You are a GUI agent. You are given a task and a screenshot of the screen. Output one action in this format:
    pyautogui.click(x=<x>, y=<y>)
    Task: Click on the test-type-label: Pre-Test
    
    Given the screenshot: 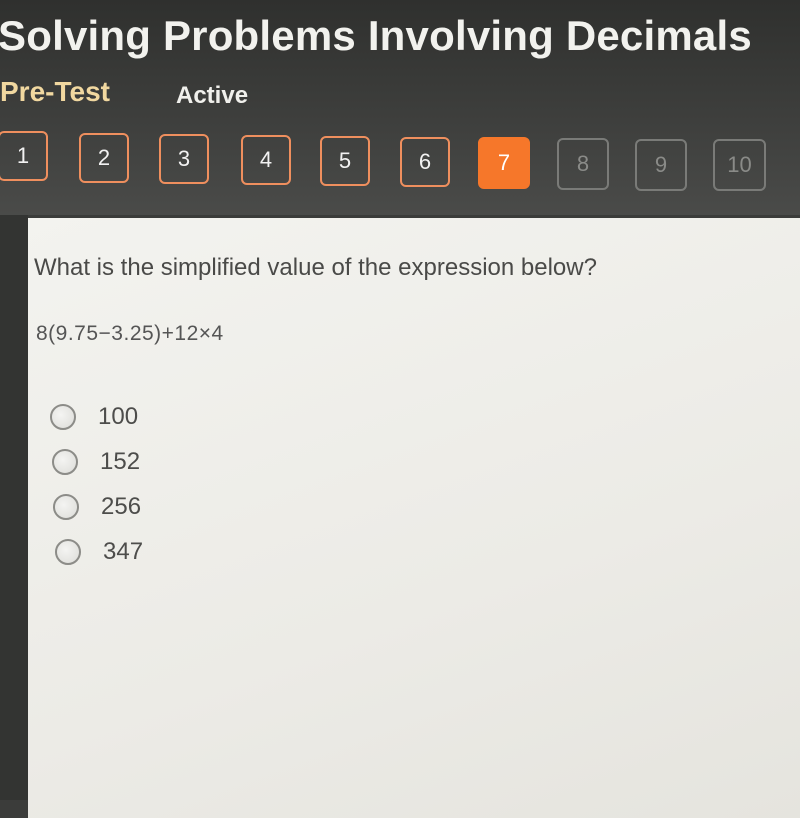 What is the action you would take?
    pyautogui.click(x=55, y=91)
    